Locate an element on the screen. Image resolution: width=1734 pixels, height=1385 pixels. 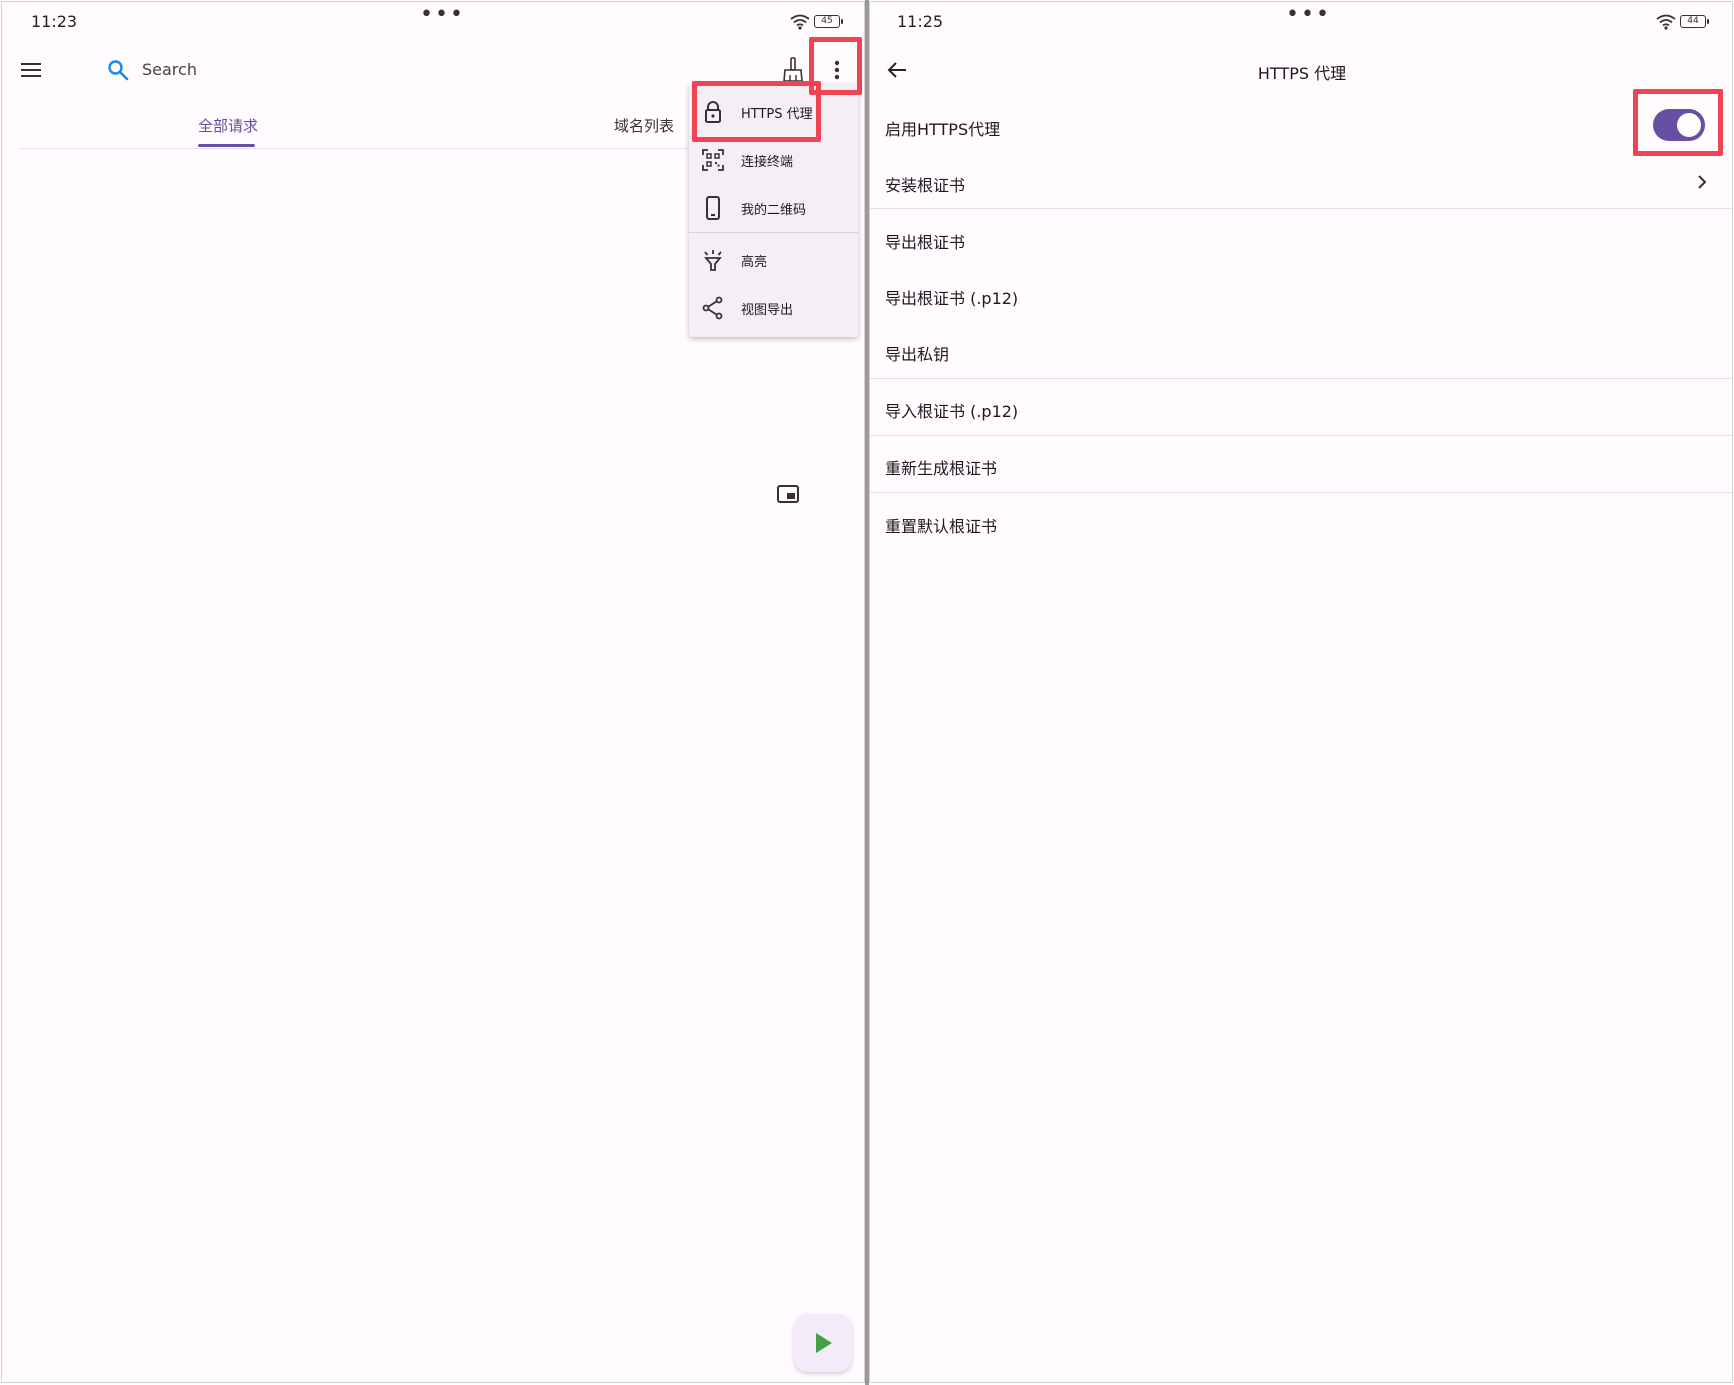
search-icon is located at coordinates (118, 70).